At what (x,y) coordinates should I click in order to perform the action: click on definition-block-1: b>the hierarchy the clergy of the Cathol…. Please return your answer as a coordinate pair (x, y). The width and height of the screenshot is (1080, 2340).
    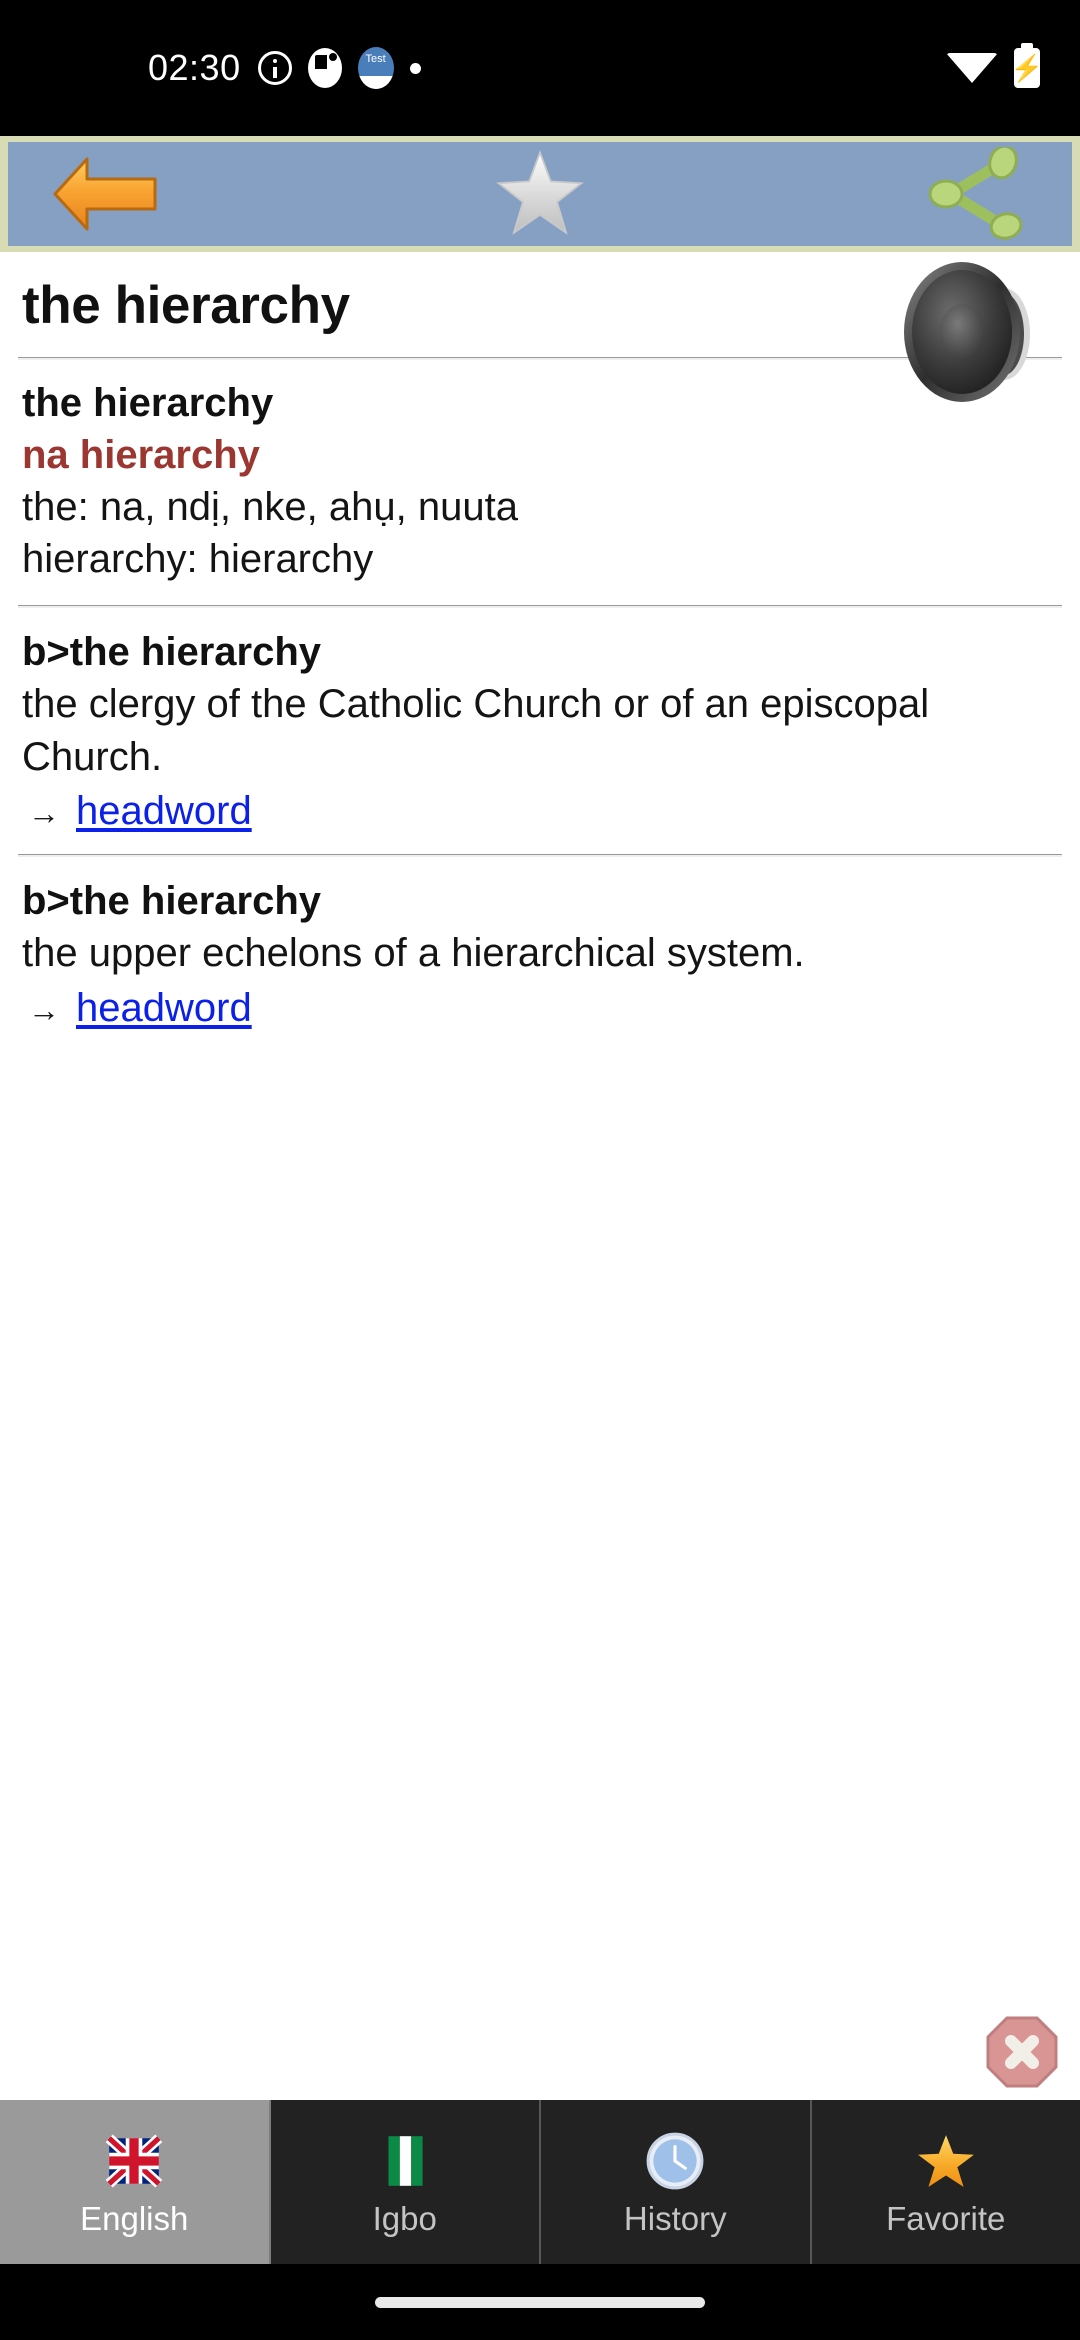
    Looking at the image, I should click on (540, 721).